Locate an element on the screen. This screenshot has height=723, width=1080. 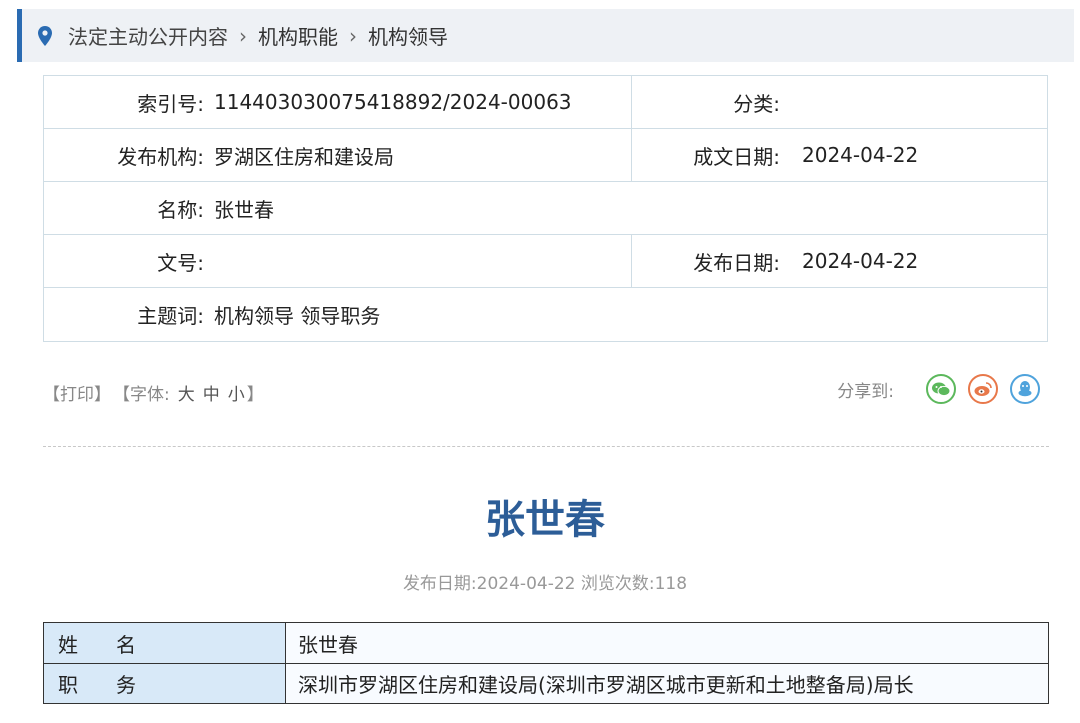
font-size-prefix: 【字体: is located at coordinates (141, 395).